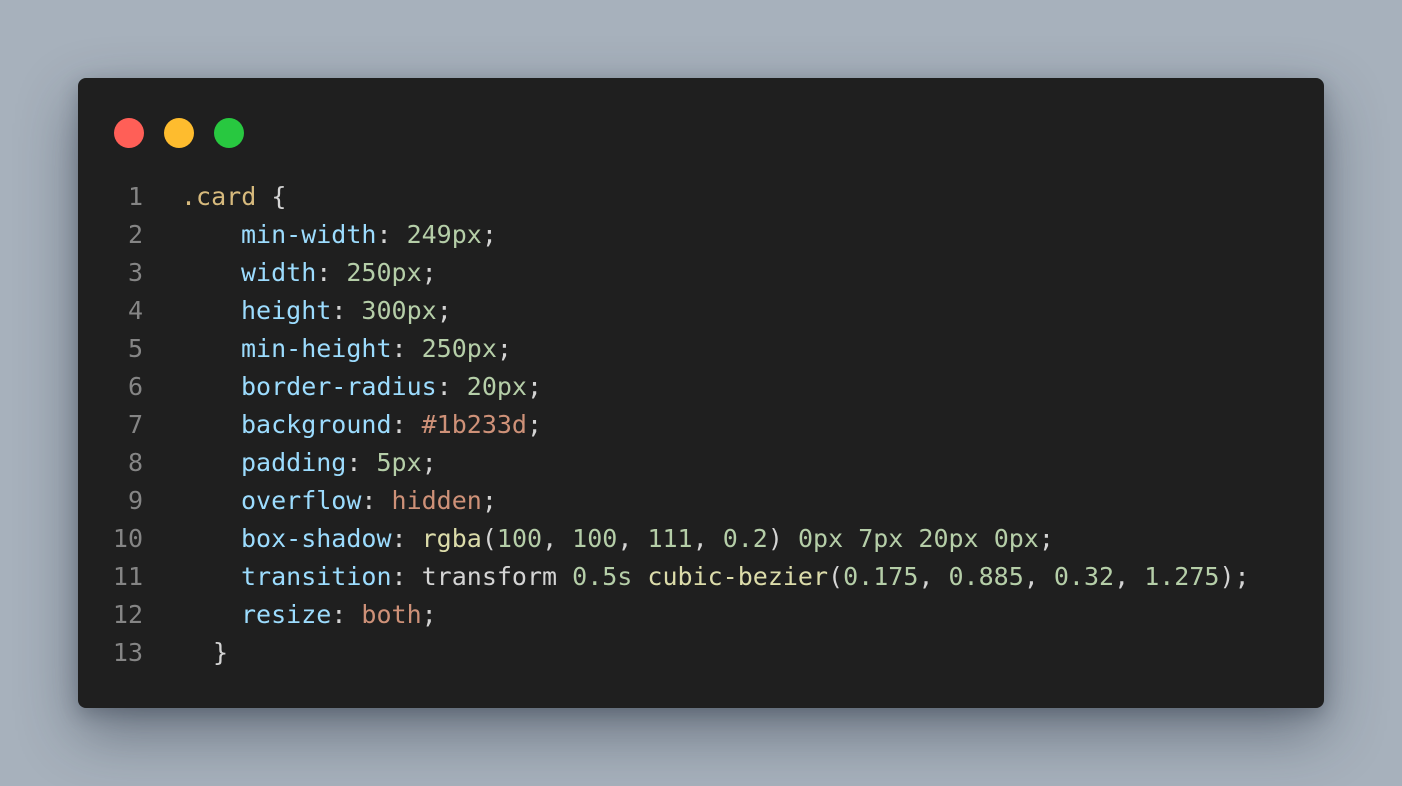  I want to click on code-token-prop: min-height, so click(316, 348).